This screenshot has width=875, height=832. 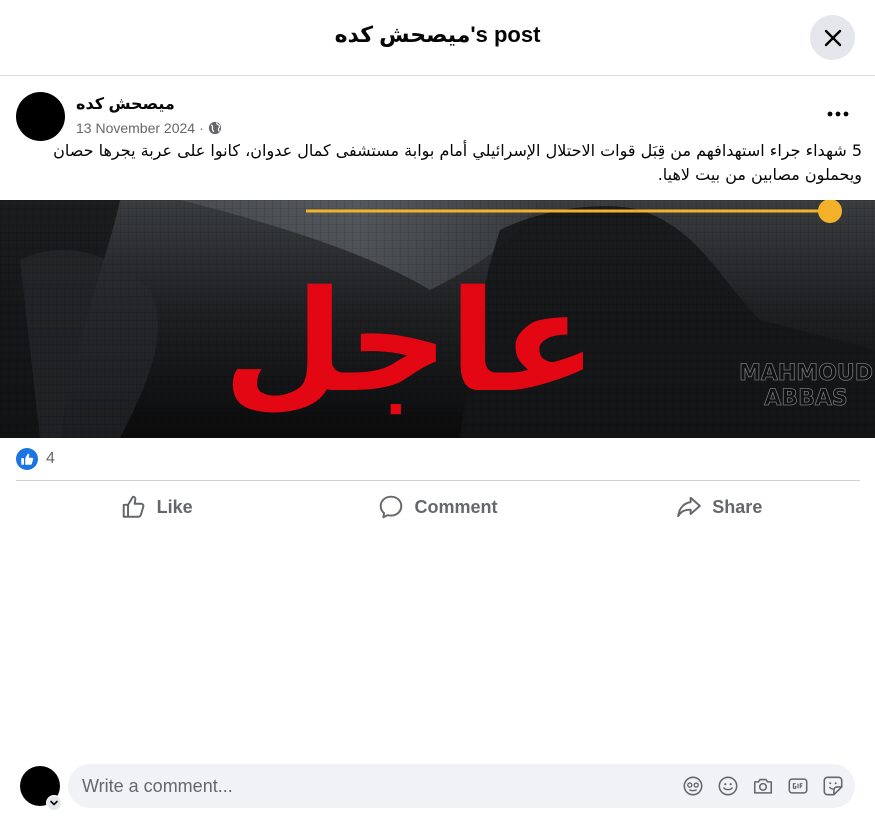 I want to click on reaction-count: 4, so click(x=50, y=458).